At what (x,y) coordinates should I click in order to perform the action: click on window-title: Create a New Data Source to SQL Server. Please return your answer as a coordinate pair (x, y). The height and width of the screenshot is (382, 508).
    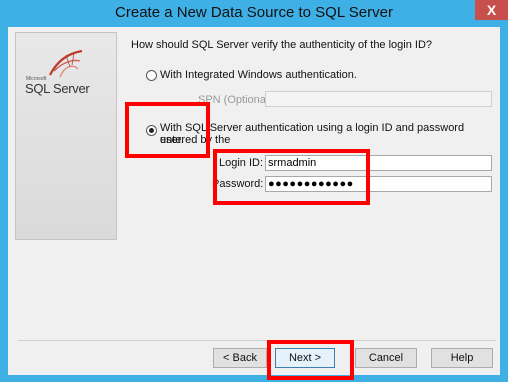
    Looking at the image, I should click on (254, 12).